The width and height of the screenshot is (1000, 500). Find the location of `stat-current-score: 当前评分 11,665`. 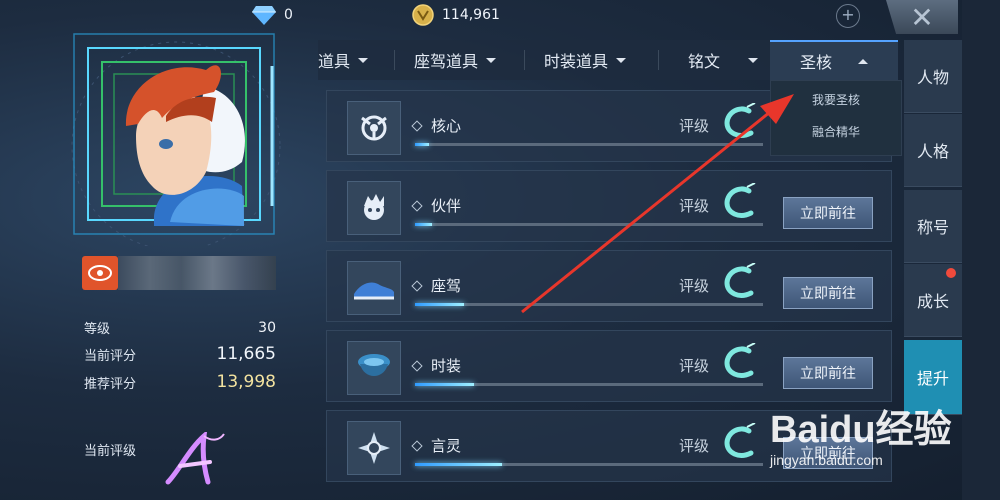

stat-current-score: 当前评分 11,665 is located at coordinates (180, 354).